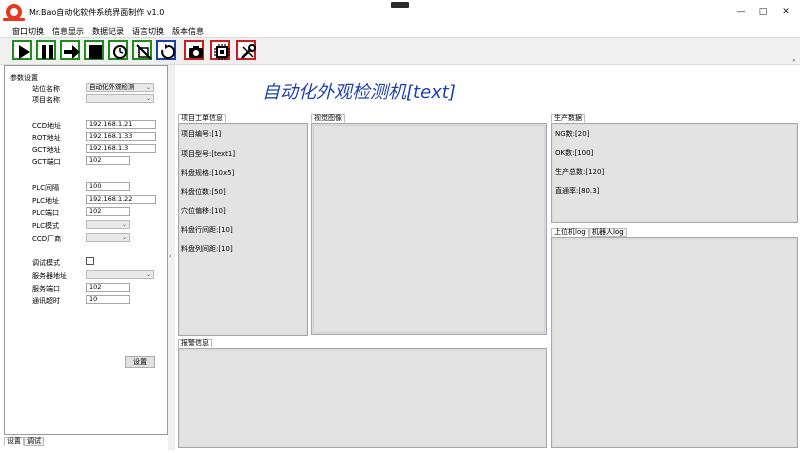  What do you see at coordinates (108, 299) in the screenshot?
I see `timeout-field: 10` at bounding box center [108, 299].